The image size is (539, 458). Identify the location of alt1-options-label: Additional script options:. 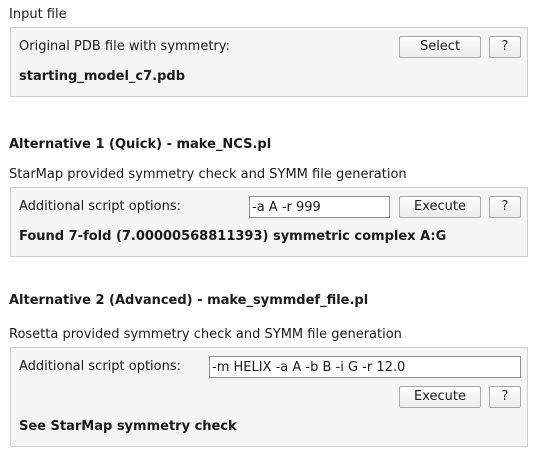
(100, 206).